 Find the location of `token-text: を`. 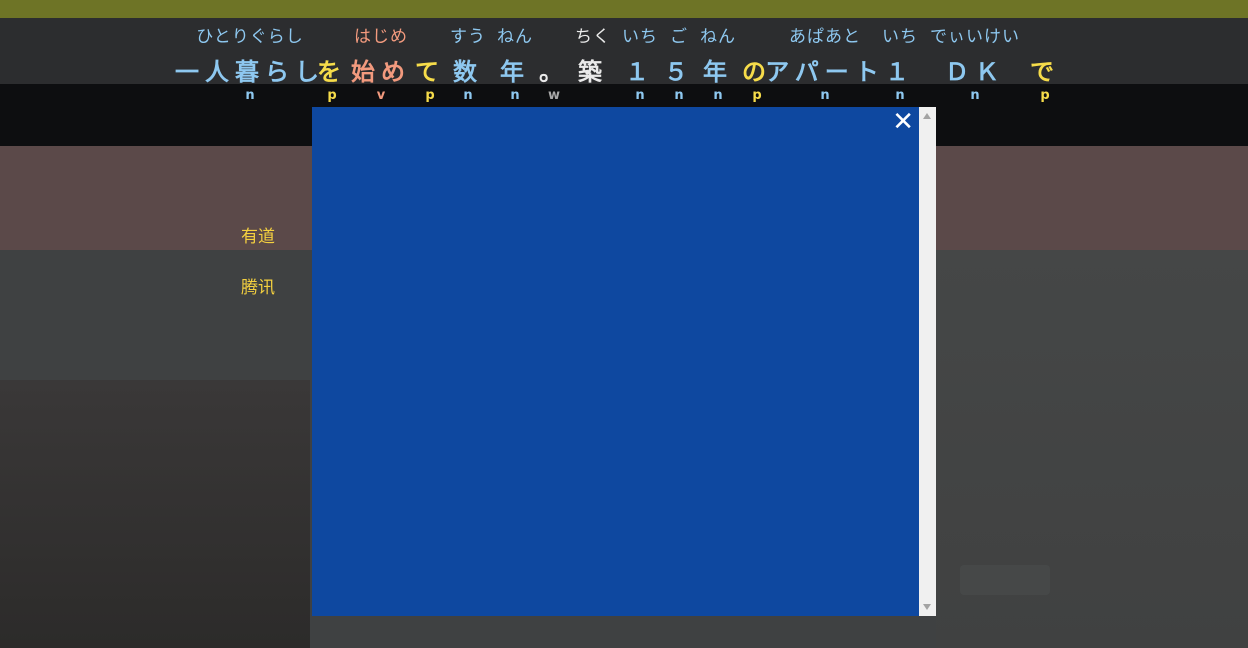

token-text: を is located at coordinates (332, 72).